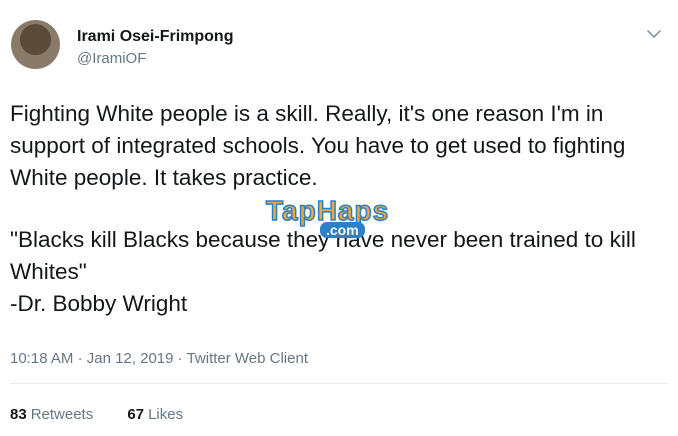  I want to click on likes-stat: 67 Likes, so click(155, 414).